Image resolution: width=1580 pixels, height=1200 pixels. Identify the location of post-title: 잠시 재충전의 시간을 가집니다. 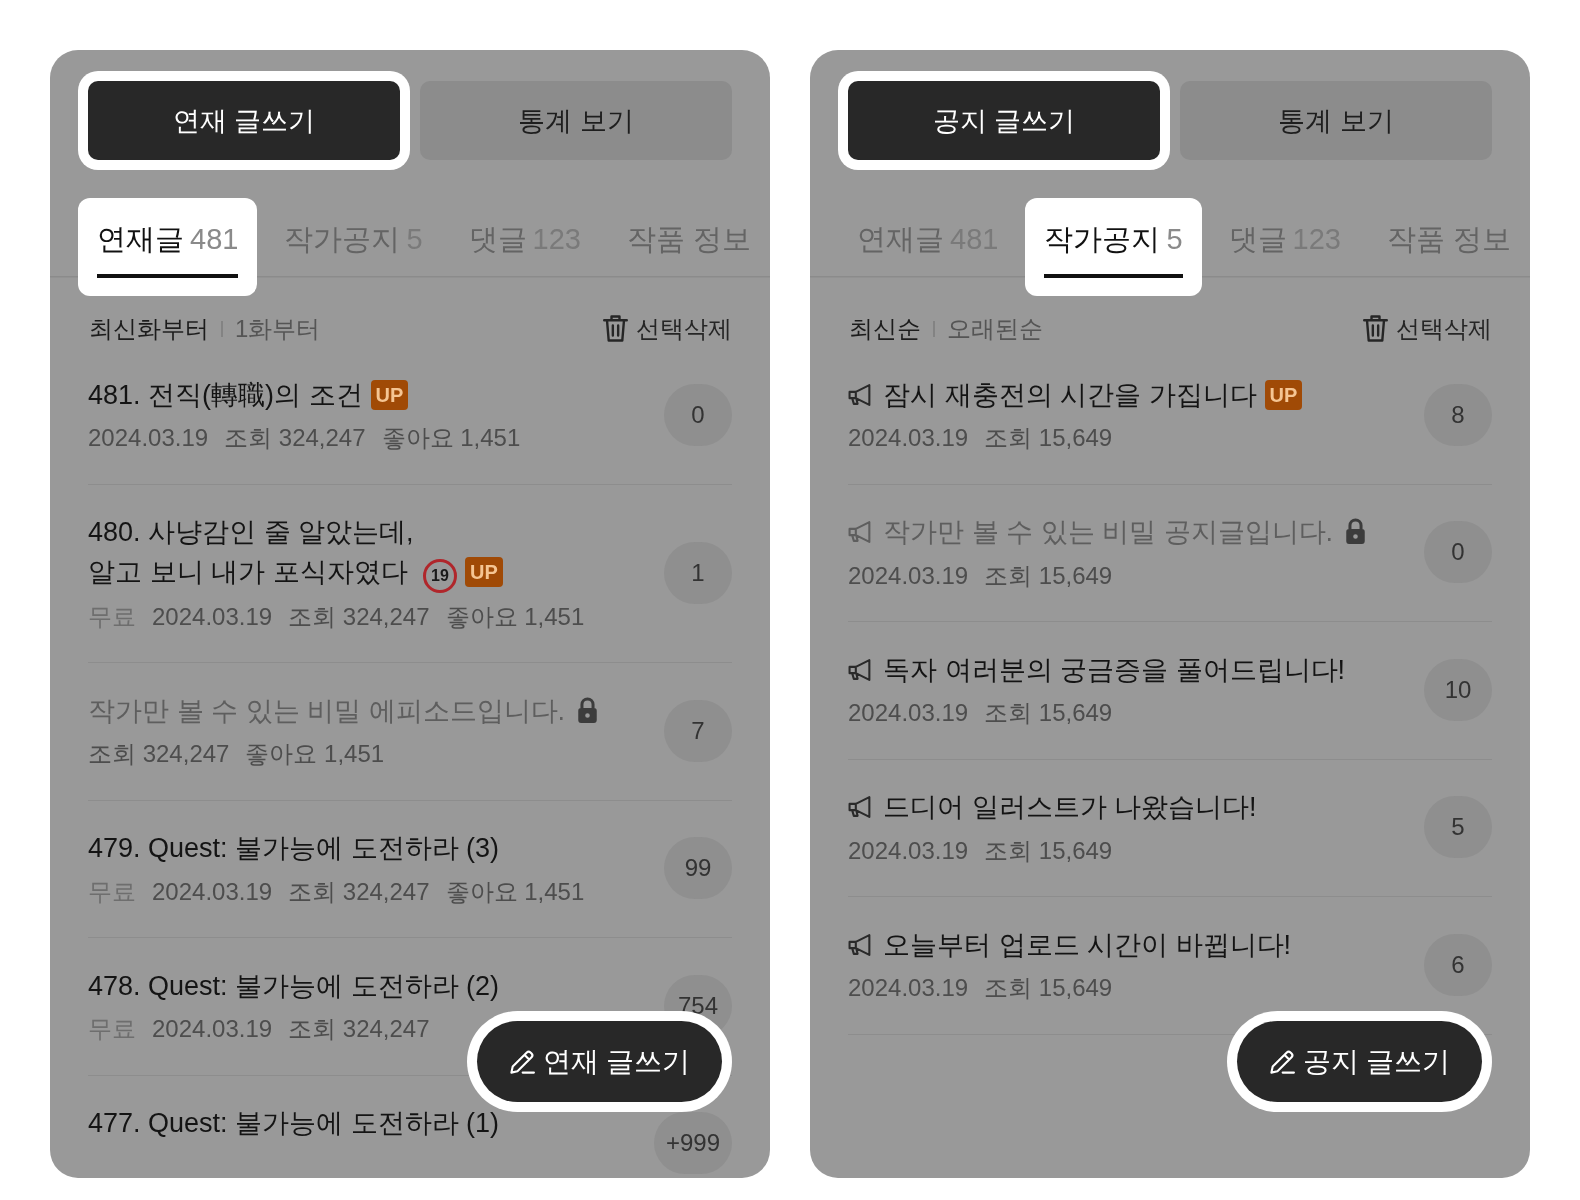
(1070, 394).